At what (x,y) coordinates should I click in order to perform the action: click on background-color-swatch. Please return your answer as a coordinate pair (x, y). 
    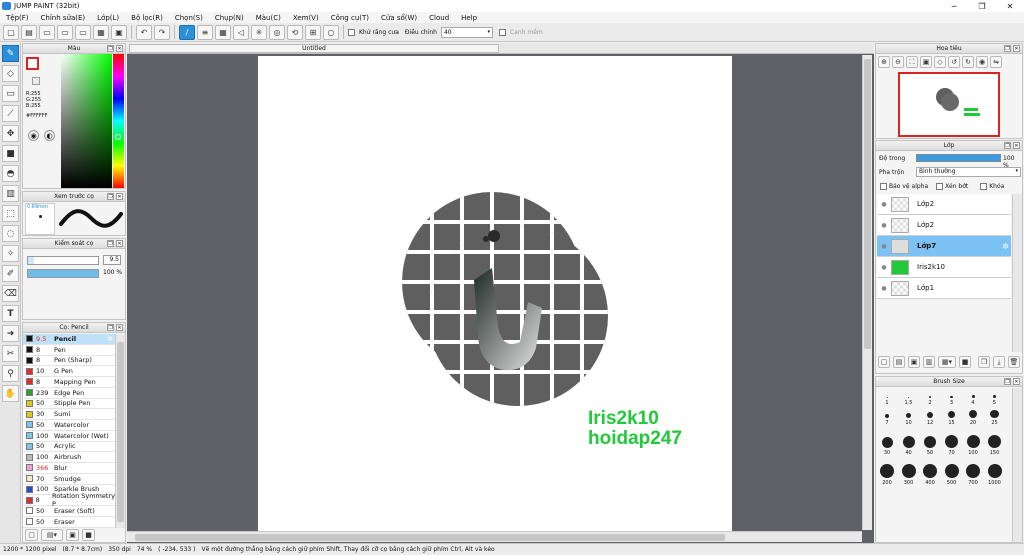
    Looking at the image, I should click on (36, 81).